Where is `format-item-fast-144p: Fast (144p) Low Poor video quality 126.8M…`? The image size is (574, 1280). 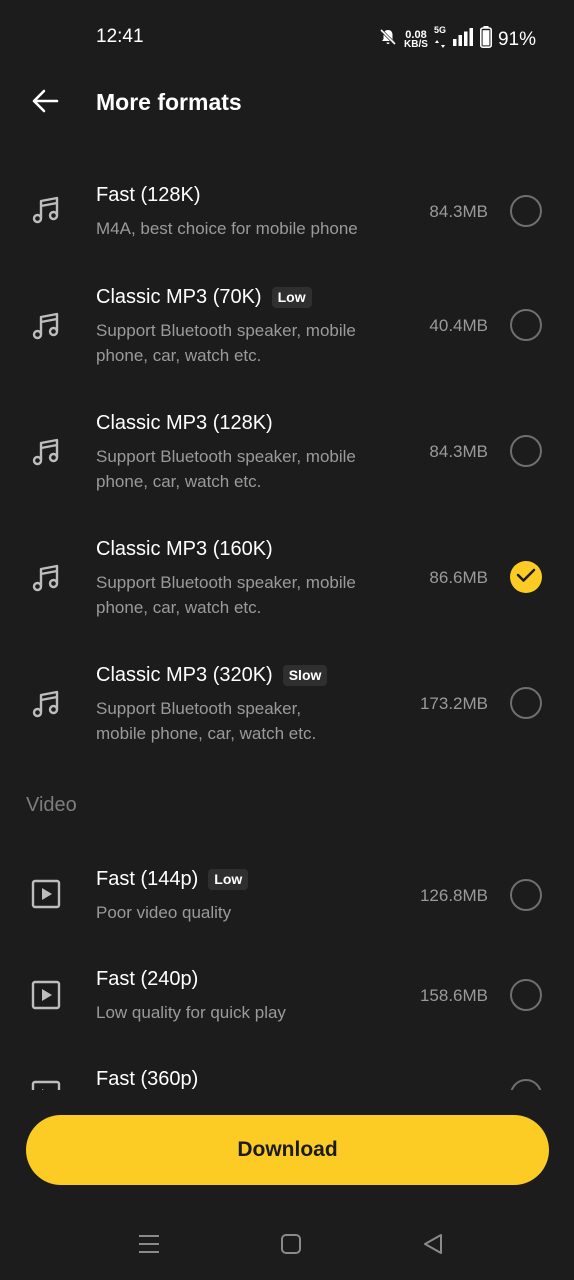 format-item-fast-144p: Fast (144p) Low Poor video quality 126.8M… is located at coordinates (287, 893).